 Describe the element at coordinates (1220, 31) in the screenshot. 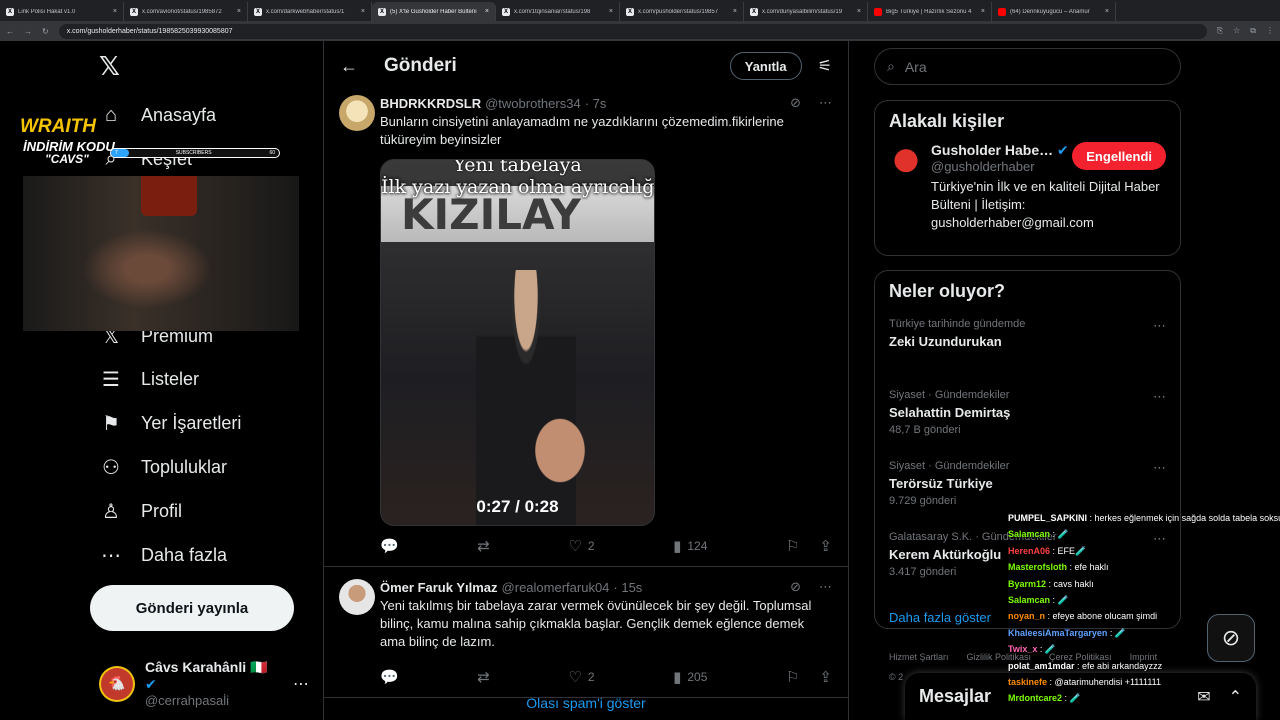

I see `install-icon: ⎘` at that location.